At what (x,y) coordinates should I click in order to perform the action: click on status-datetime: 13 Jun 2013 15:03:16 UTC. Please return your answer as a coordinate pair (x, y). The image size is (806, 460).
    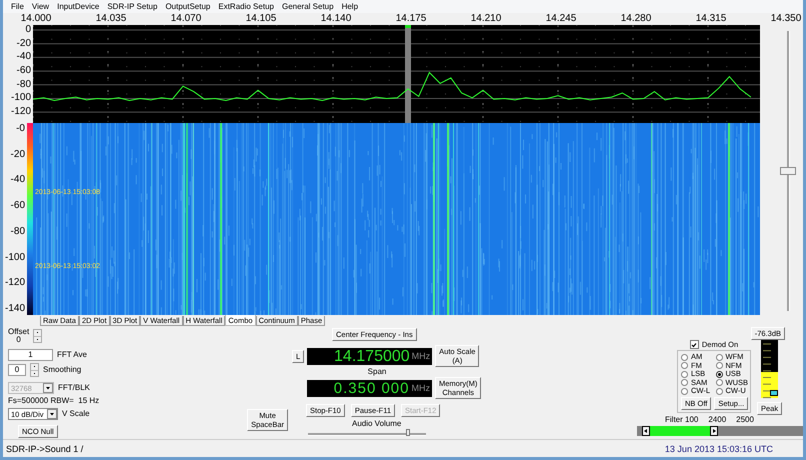
    Looking at the image, I should click on (718, 449).